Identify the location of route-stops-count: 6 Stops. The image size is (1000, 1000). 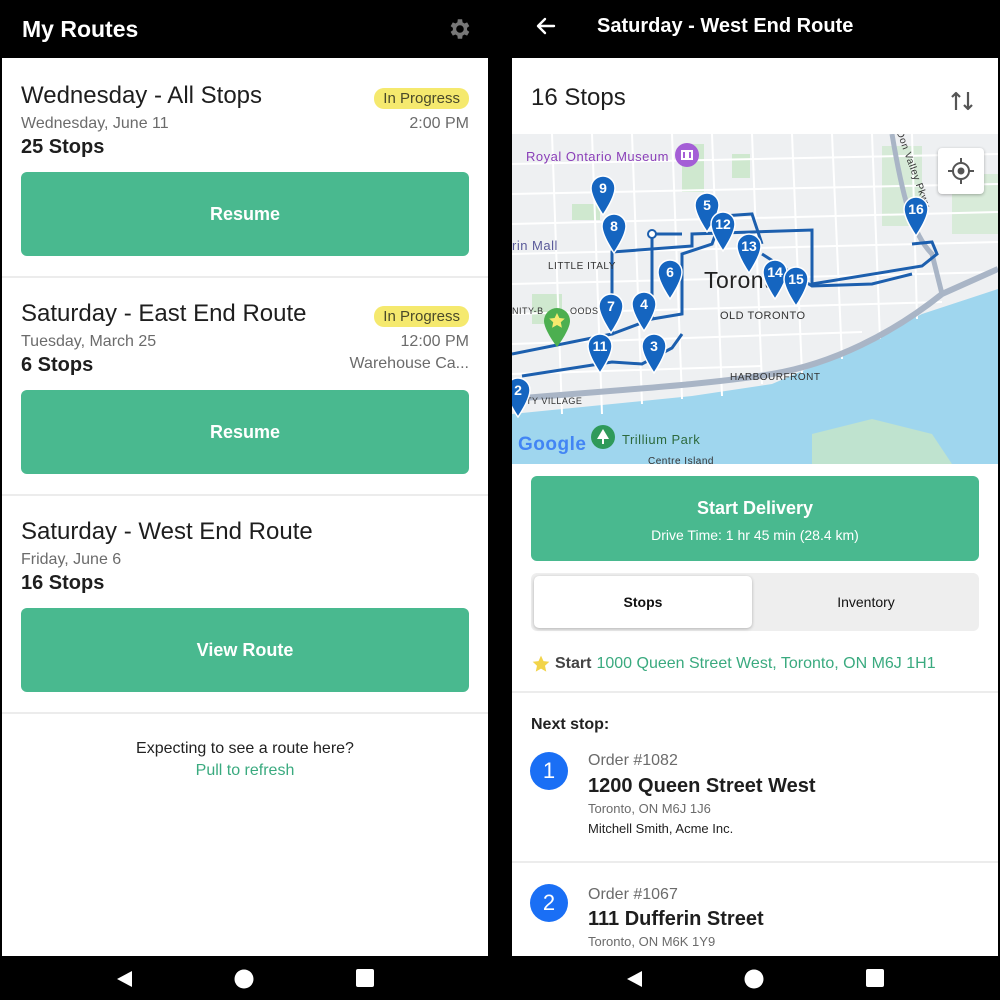
(57, 365).